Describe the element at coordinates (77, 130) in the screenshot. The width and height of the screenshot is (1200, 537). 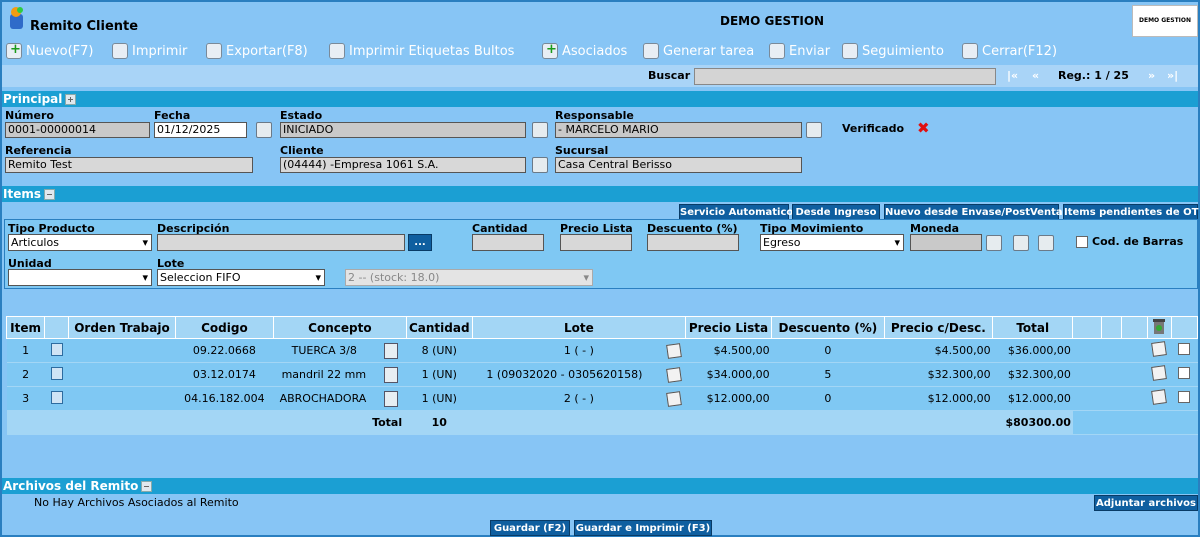
I see `numero-field: 0001-00000014` at that location.